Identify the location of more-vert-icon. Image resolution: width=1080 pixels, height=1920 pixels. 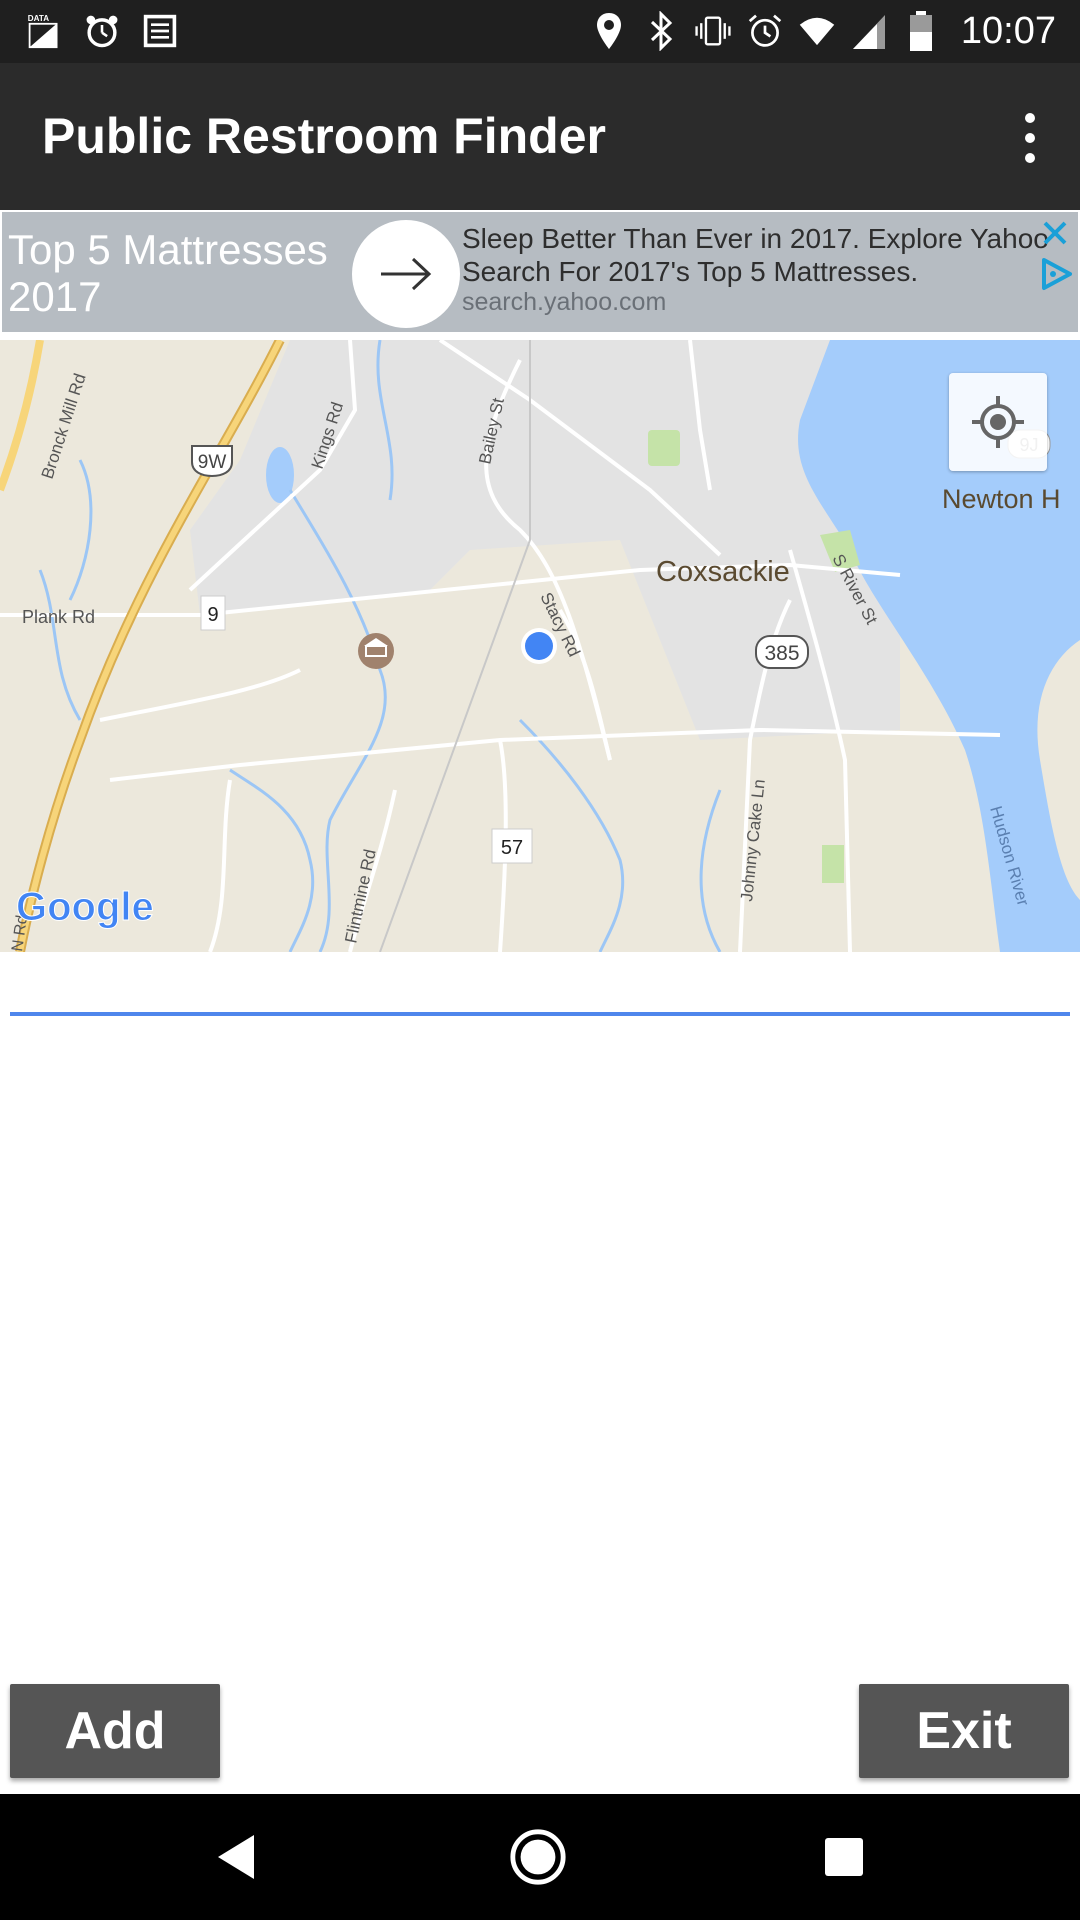
(1030, 138).